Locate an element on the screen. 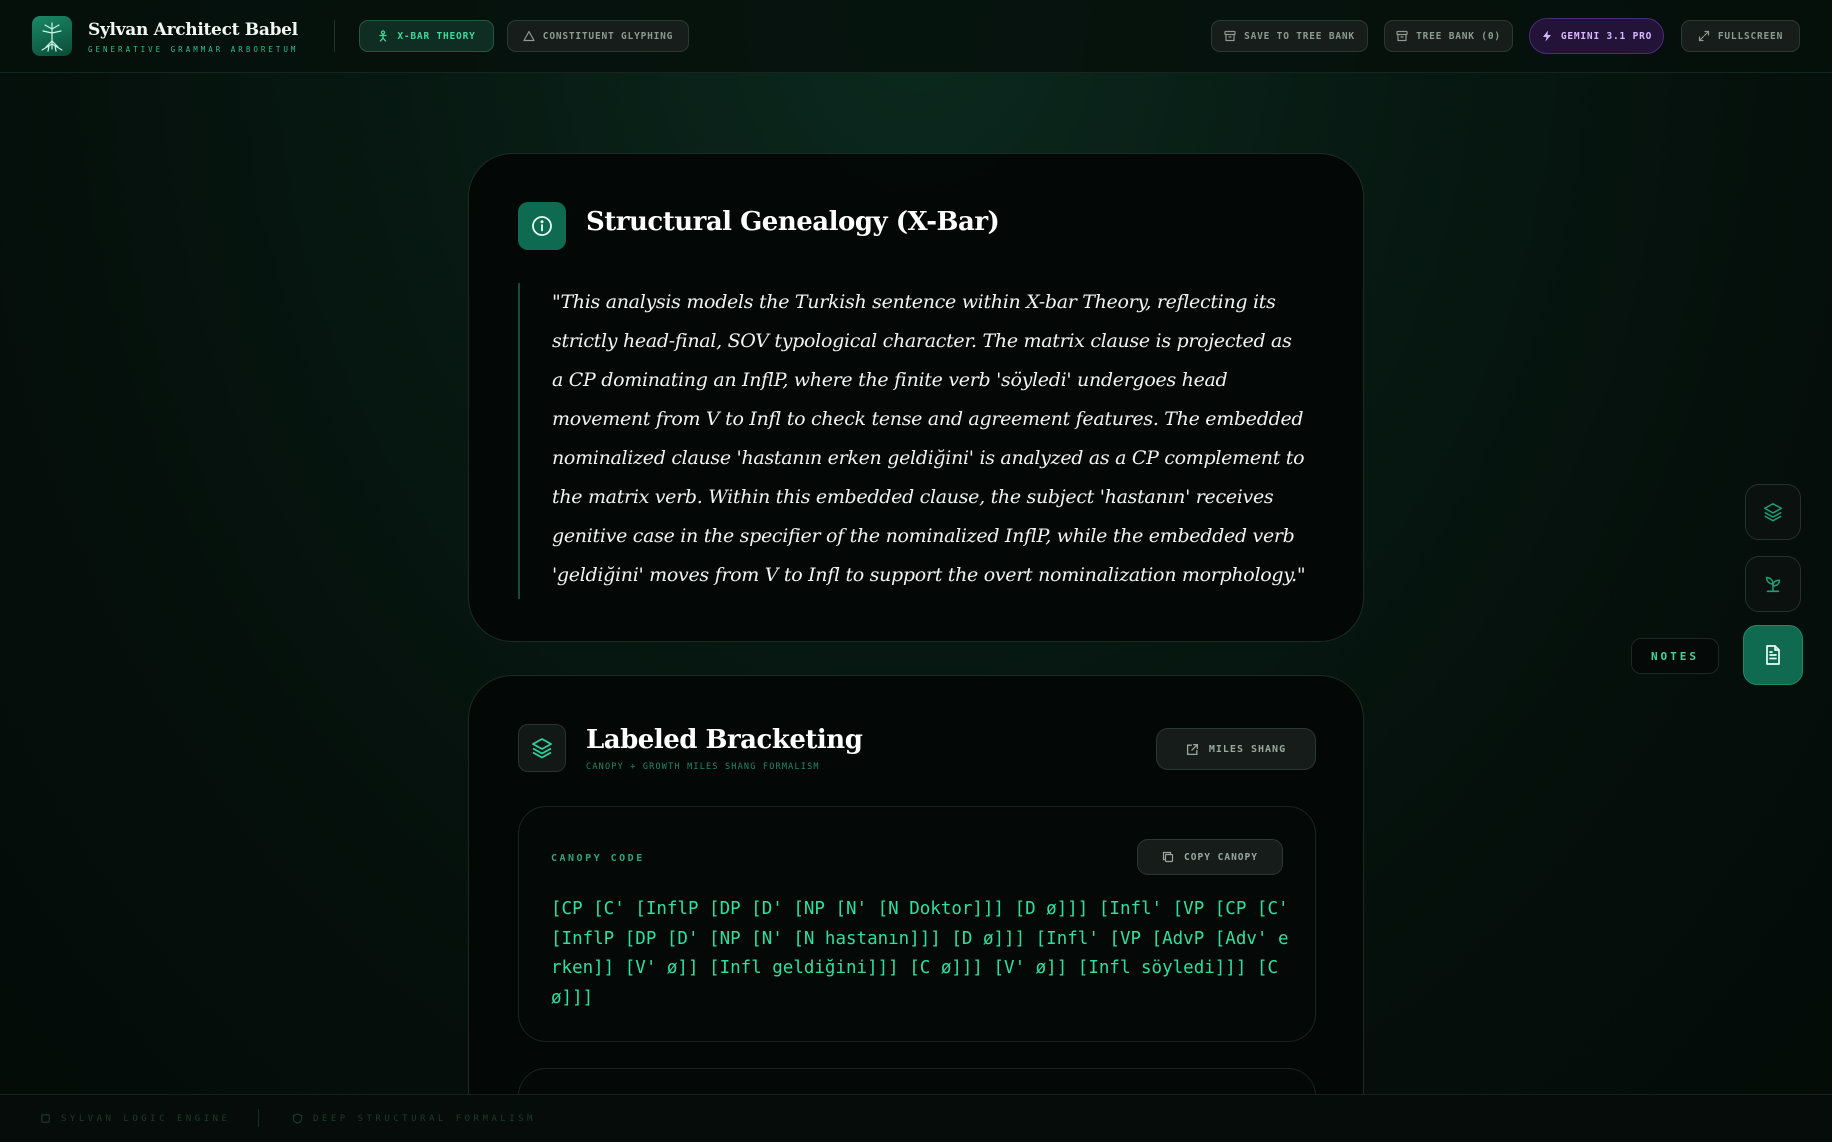  sprout-icon is located at coordinates (1773, 584).